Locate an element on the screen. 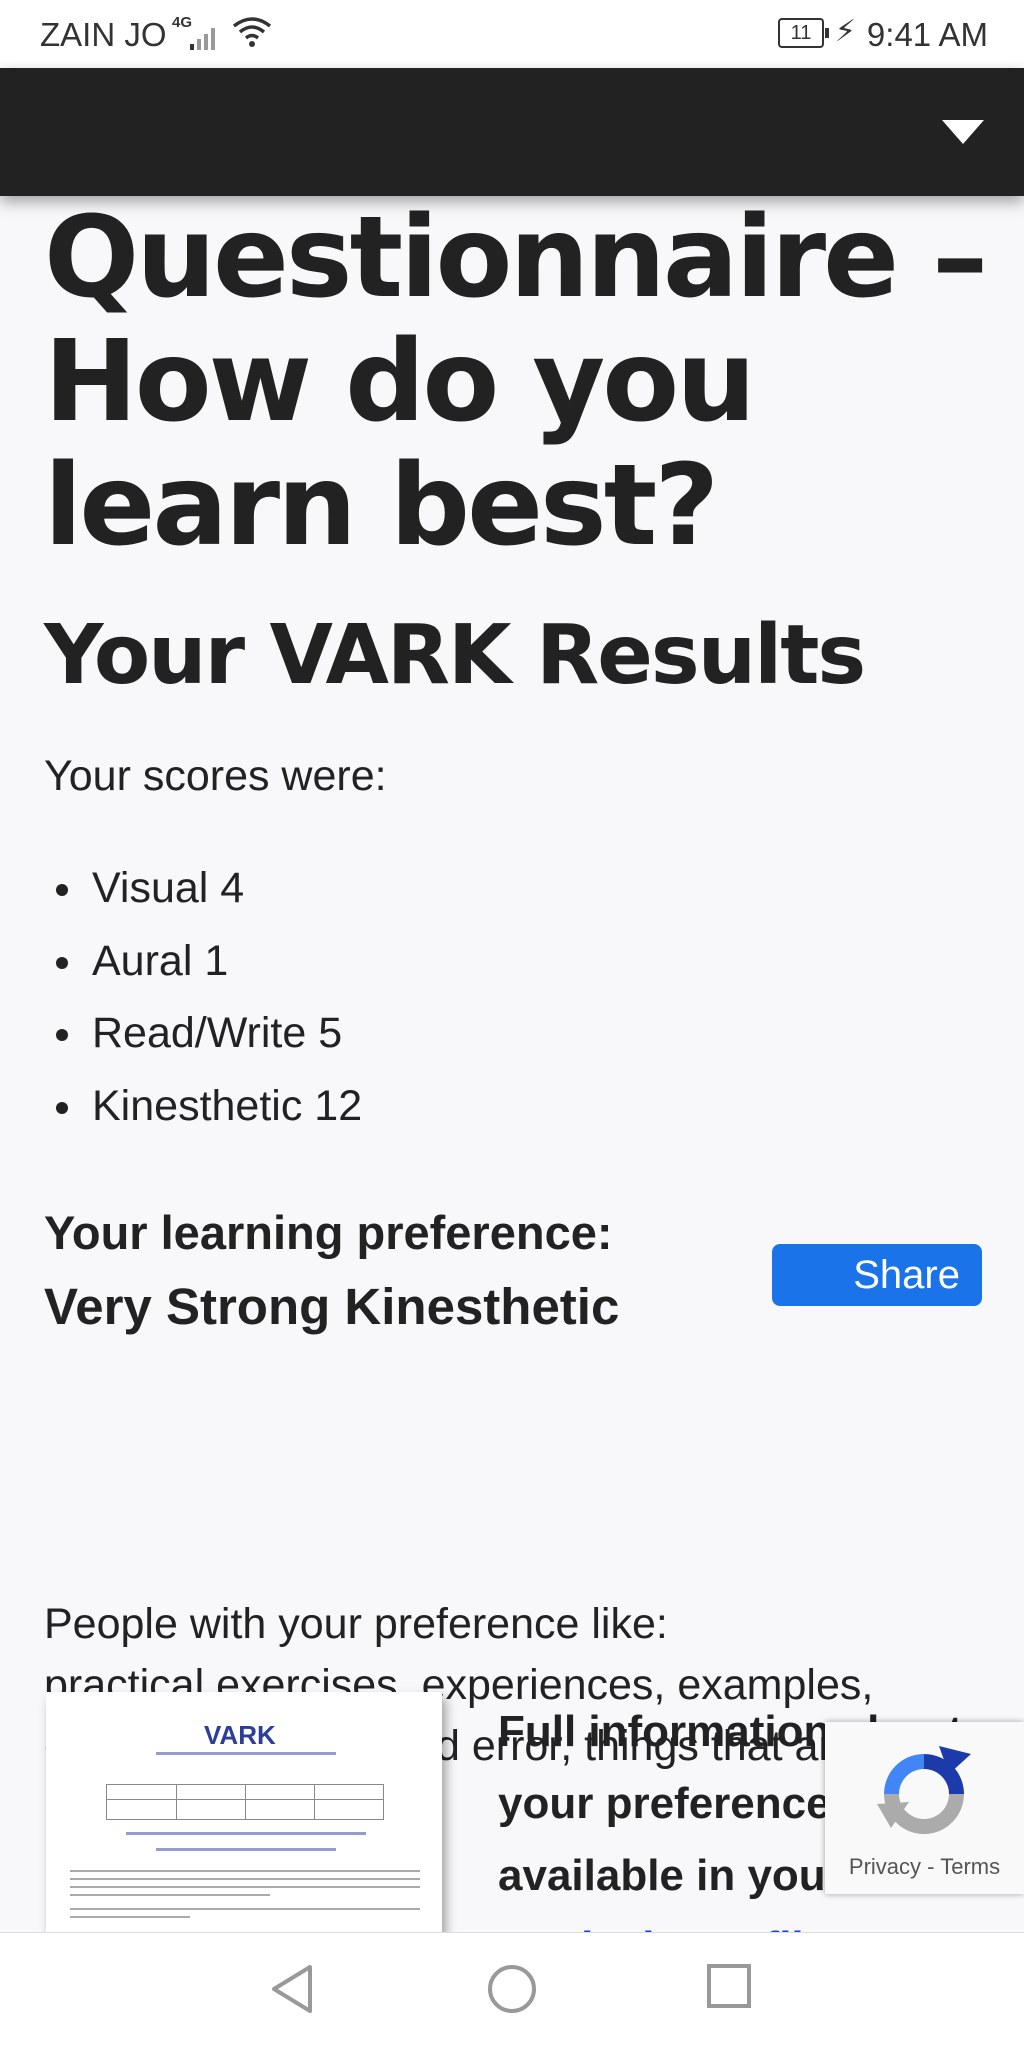 The image size is (1024, 2049). list-item-read-write: Read/Write 5 is located at coordinates (203, 1033).